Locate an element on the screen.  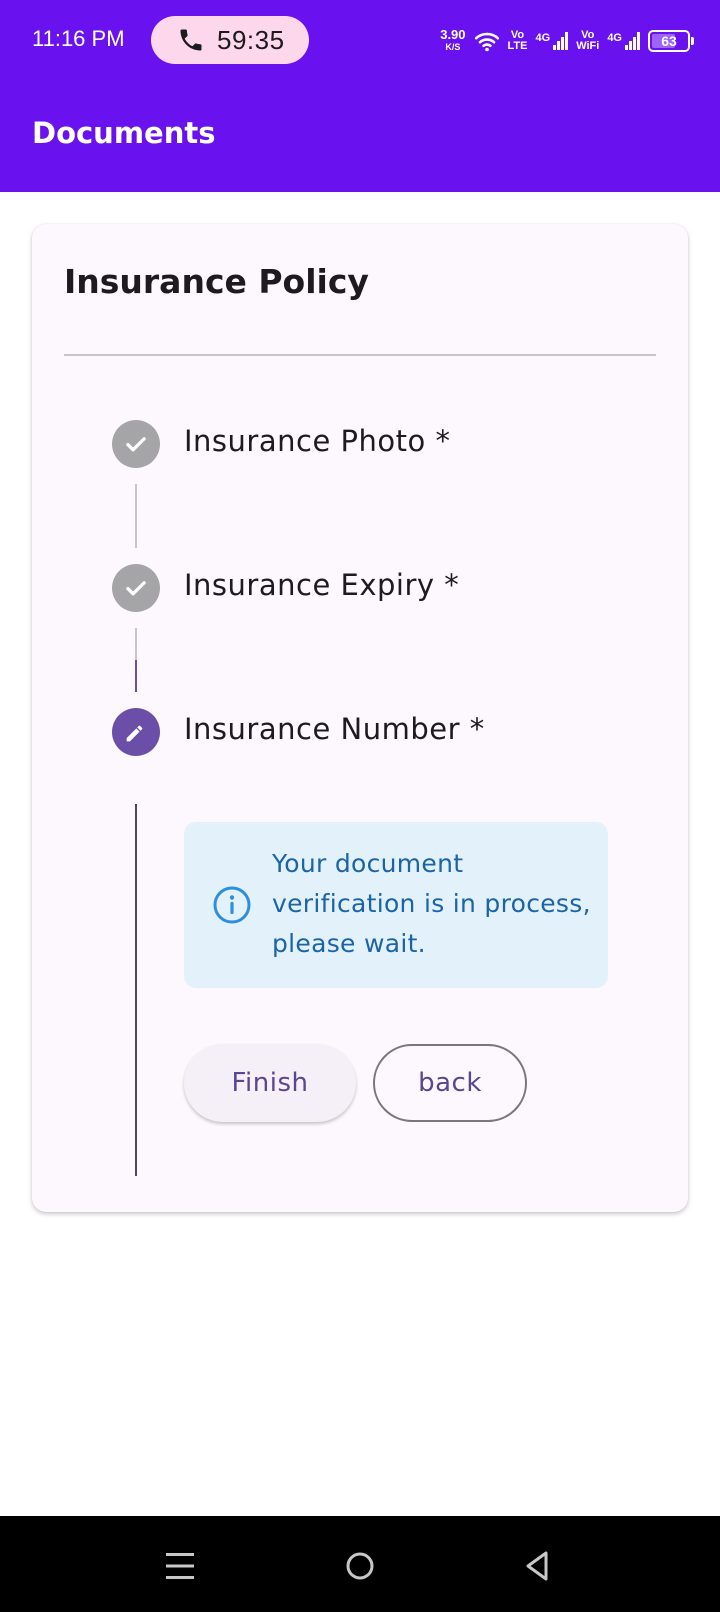
step-2-indicator is located at coordinates (136, 588).